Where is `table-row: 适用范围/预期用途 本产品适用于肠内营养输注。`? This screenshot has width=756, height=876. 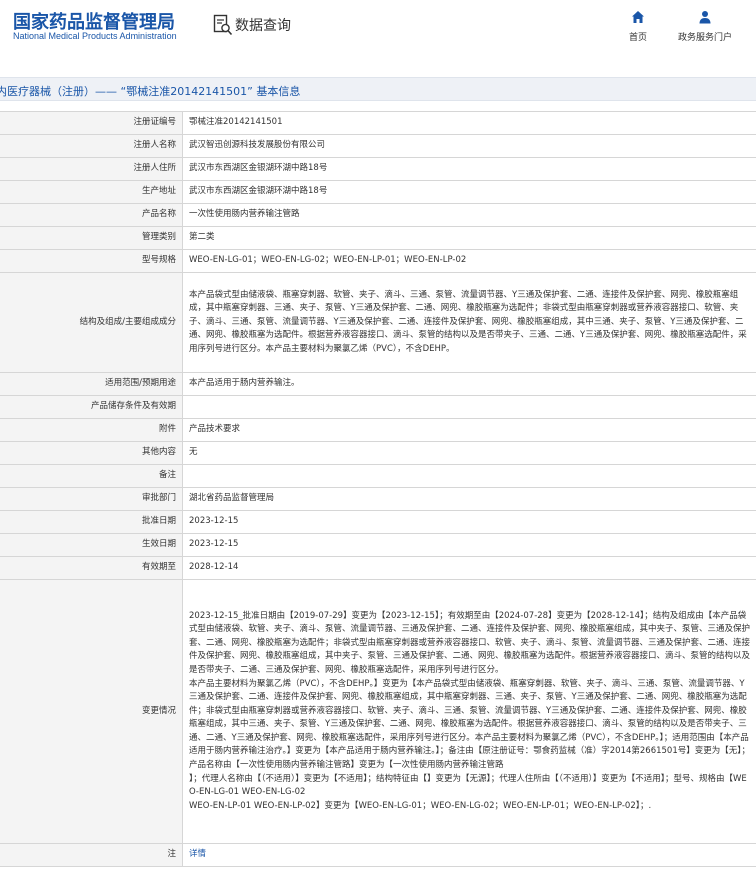 table-row: 适用范围/预期用途 本产品适用于肠内营养输注。 is located at coordinates (378, 384).